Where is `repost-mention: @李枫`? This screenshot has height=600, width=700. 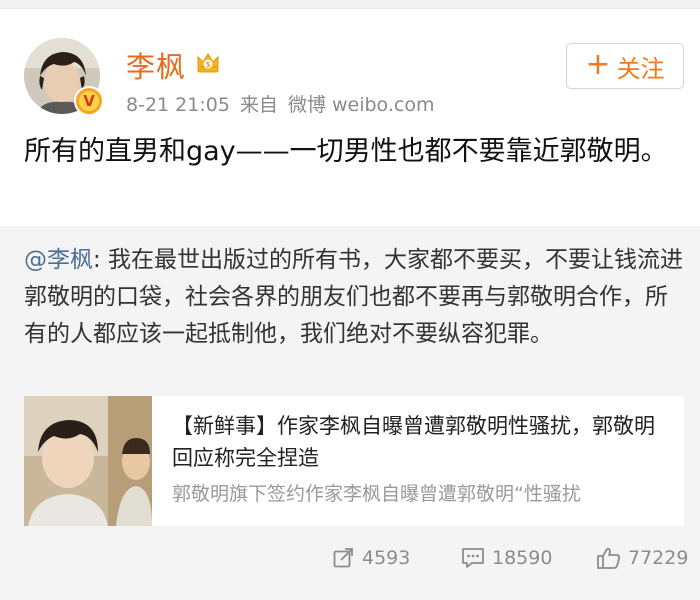 repost-mention: @李枫 is located at coordinates (58, 260).